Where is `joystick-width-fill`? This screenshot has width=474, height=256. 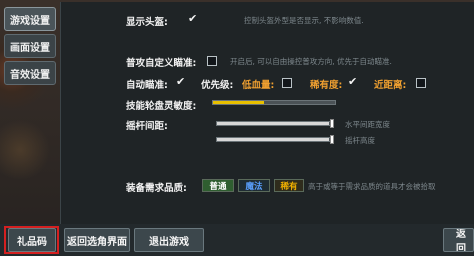
joystick-width-fill is located at coordinates (273, 123).